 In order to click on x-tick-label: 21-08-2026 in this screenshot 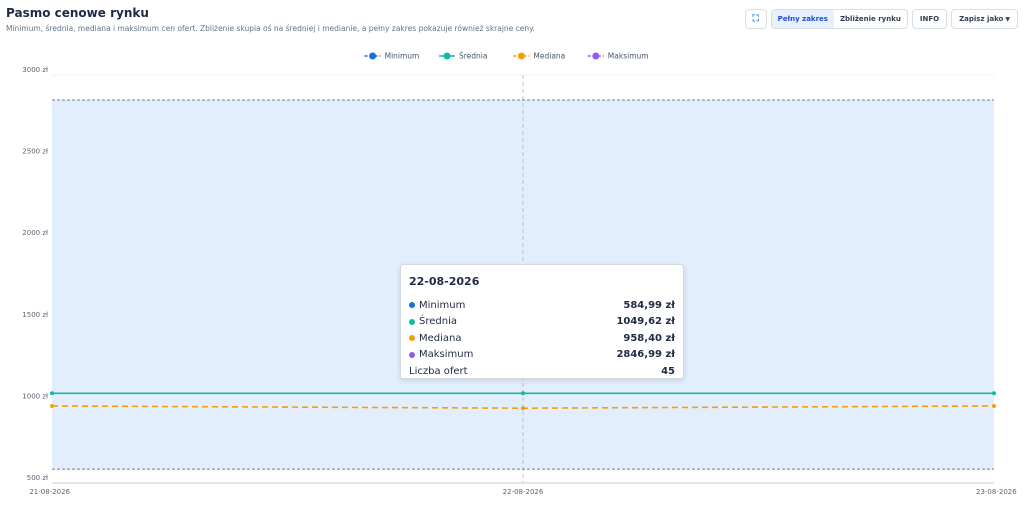, I will do `click(49, 492)`.